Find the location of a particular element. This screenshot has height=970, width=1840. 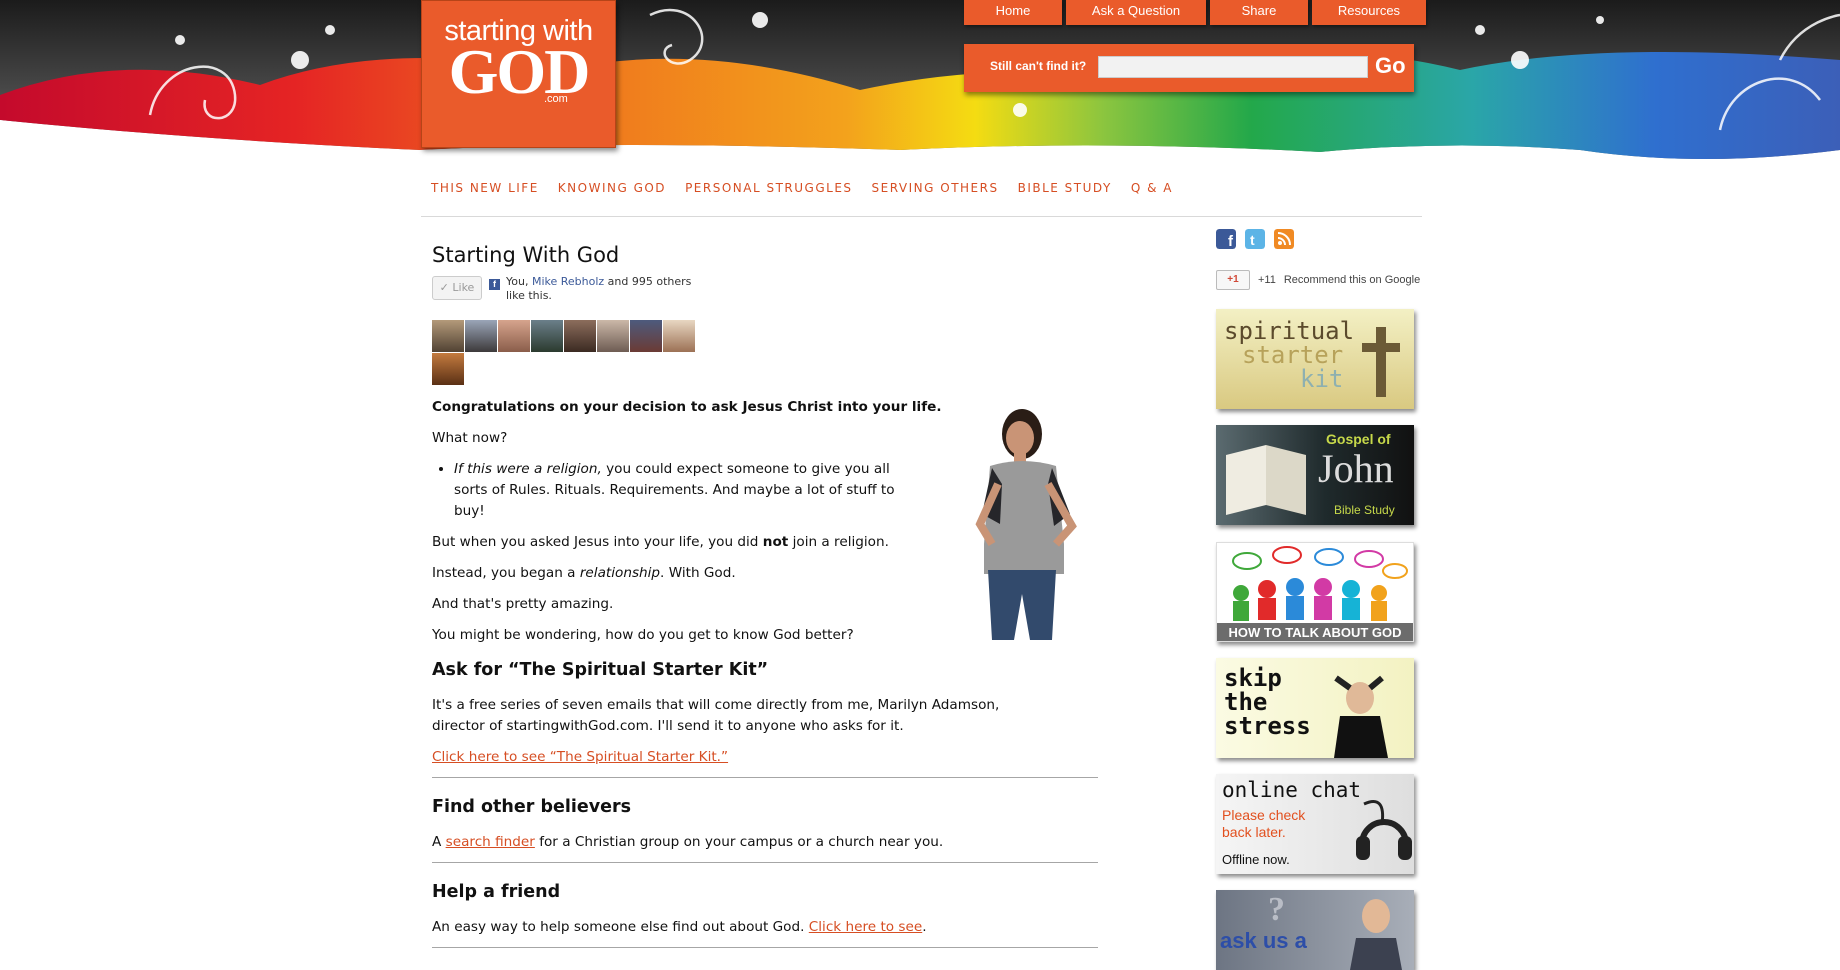

chat-message: Please check back later. is located at coordinates (1263, 824).